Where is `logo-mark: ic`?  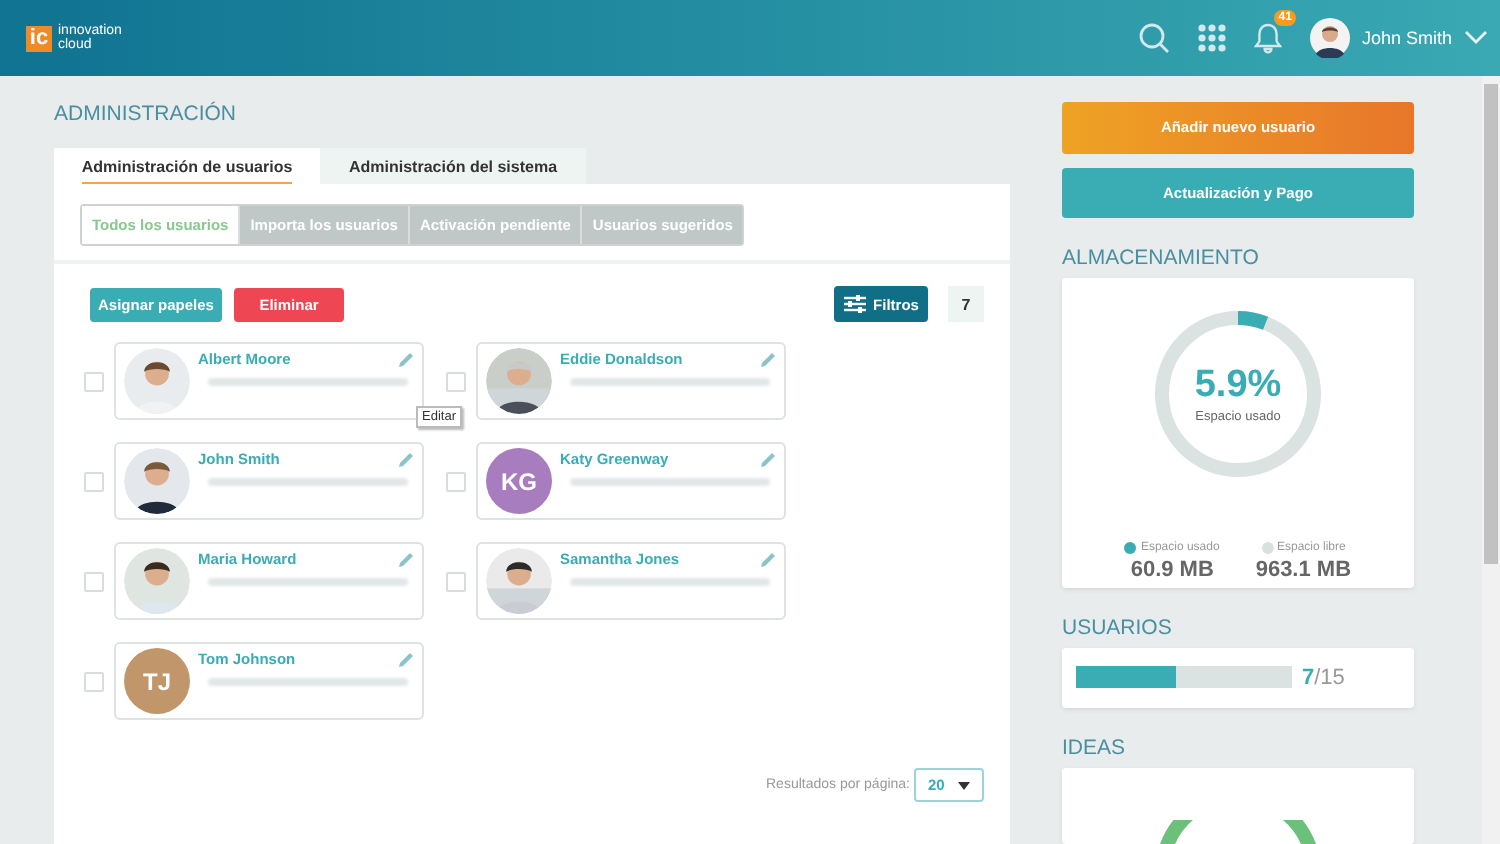
logo-mark: ic is located at coordinates (39, 38).